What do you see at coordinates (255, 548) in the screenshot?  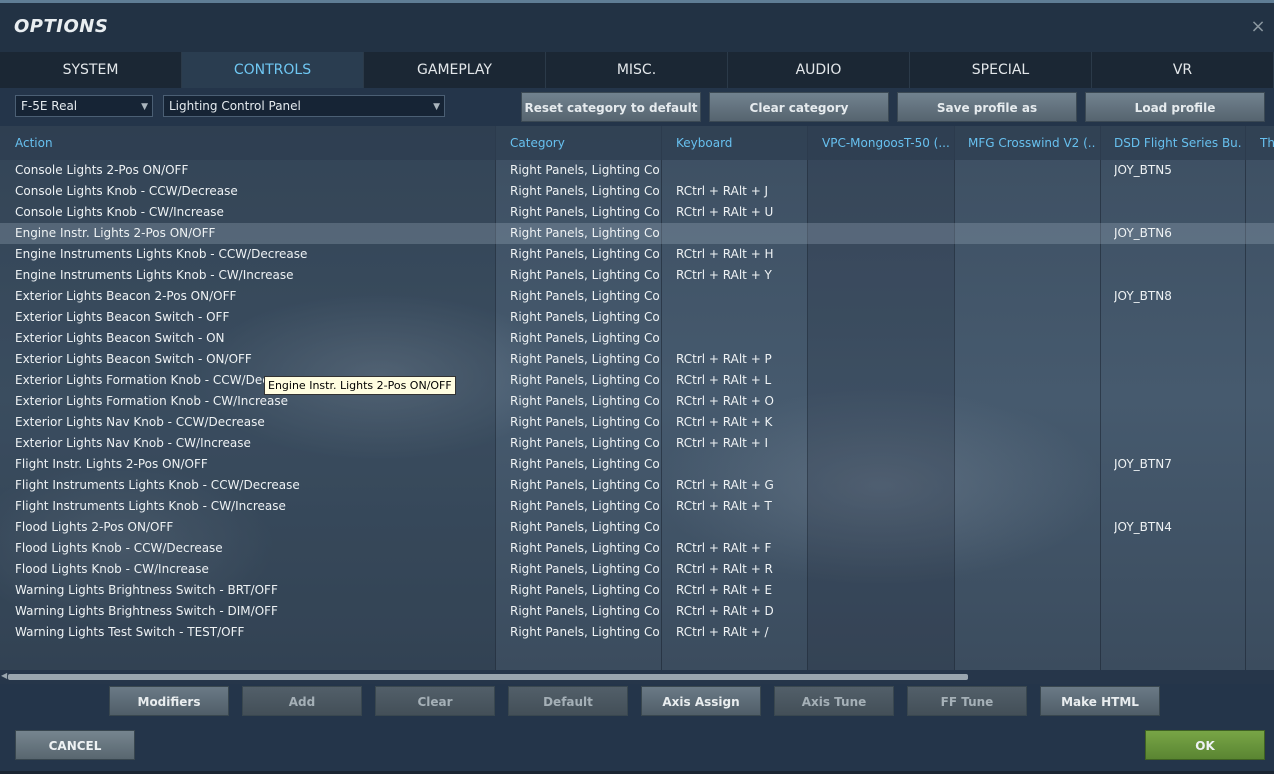 I see `action-cell: Flood Lights Knob - CCW/Decrease` at bounding box center [255, 548].